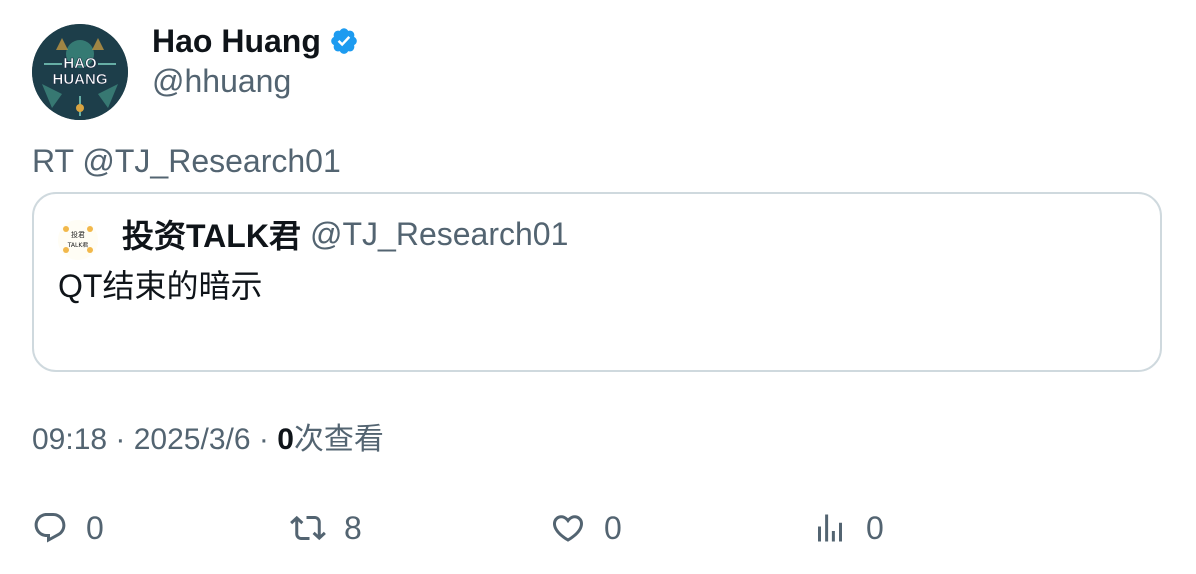 This screenshot has width=1196, height=574. Describe the element at coordinates (192, 439) in the screenshot. I see `tweet-date: 2025/3/6` at that location.